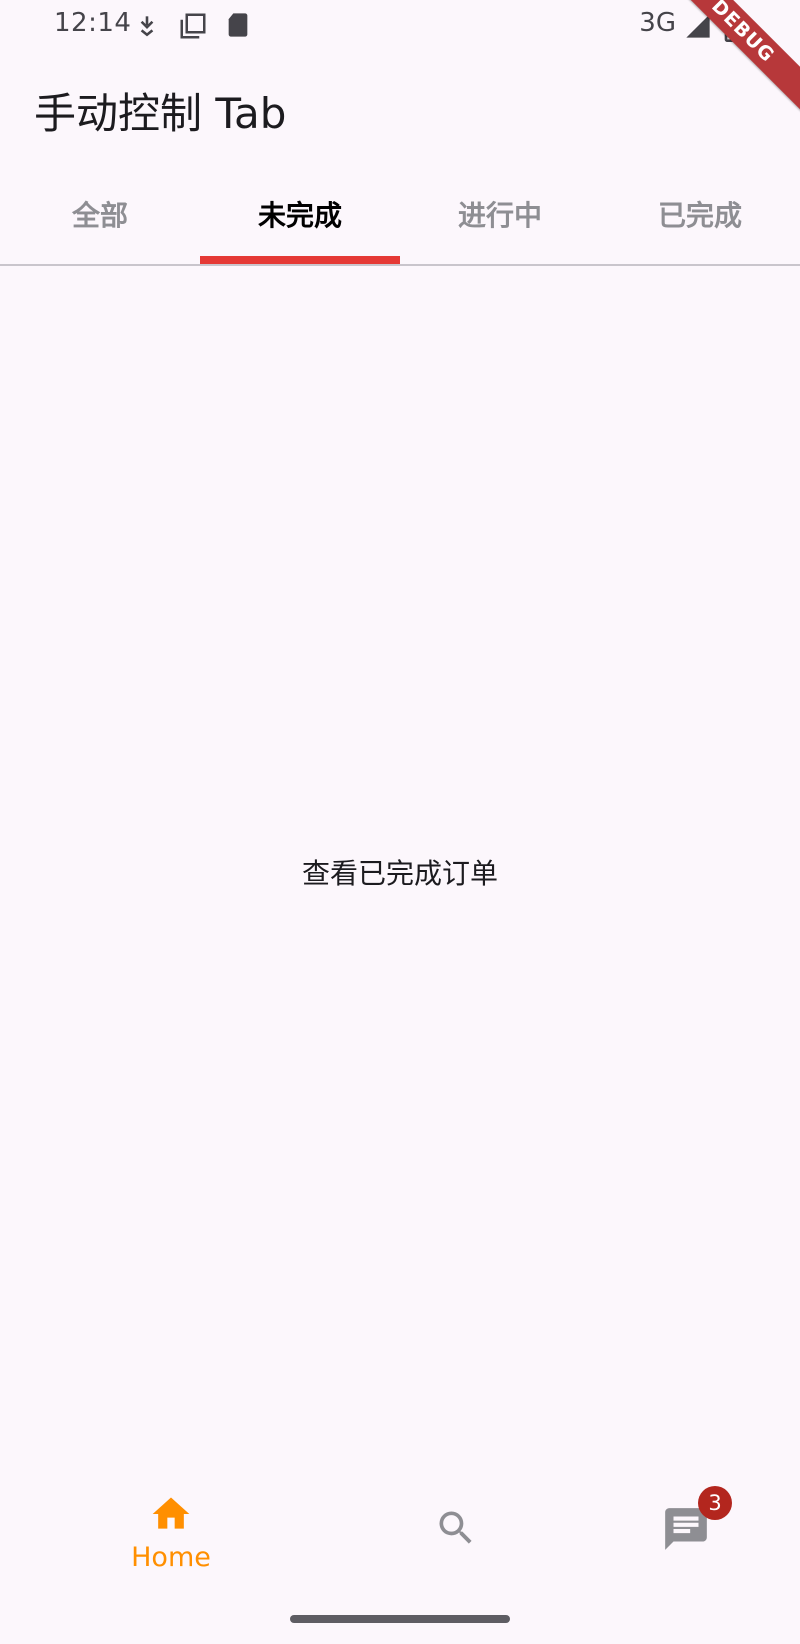  I want to click on tab-in-progress: 进行中, so click(500, 214).